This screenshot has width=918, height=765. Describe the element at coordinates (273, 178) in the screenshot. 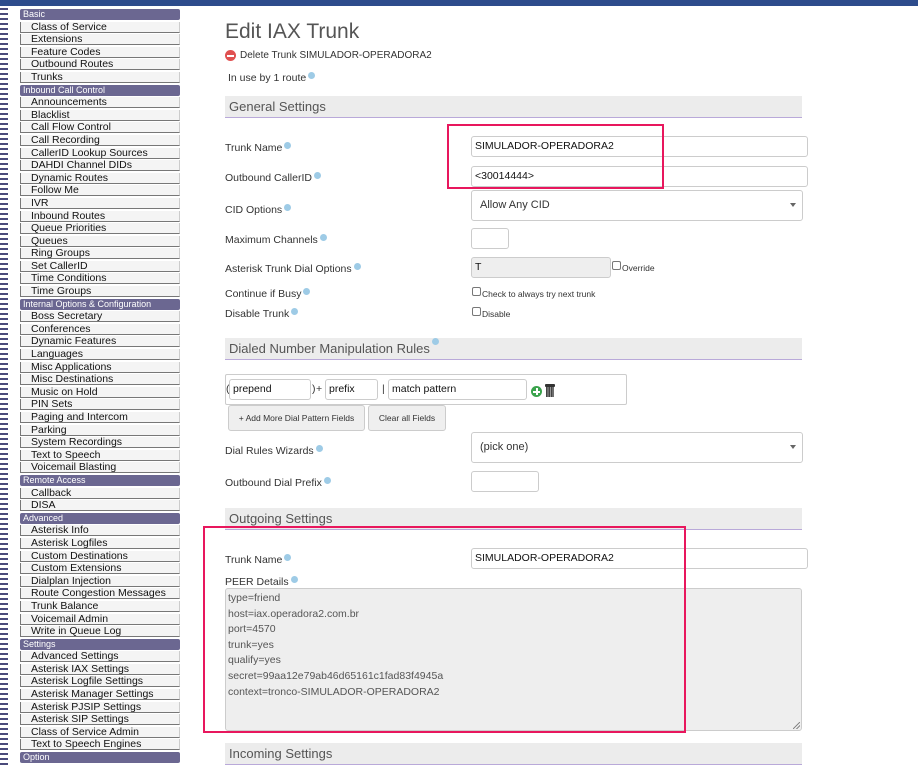

I see `outbound-callerid-label: Outbound CallerID` at that location.